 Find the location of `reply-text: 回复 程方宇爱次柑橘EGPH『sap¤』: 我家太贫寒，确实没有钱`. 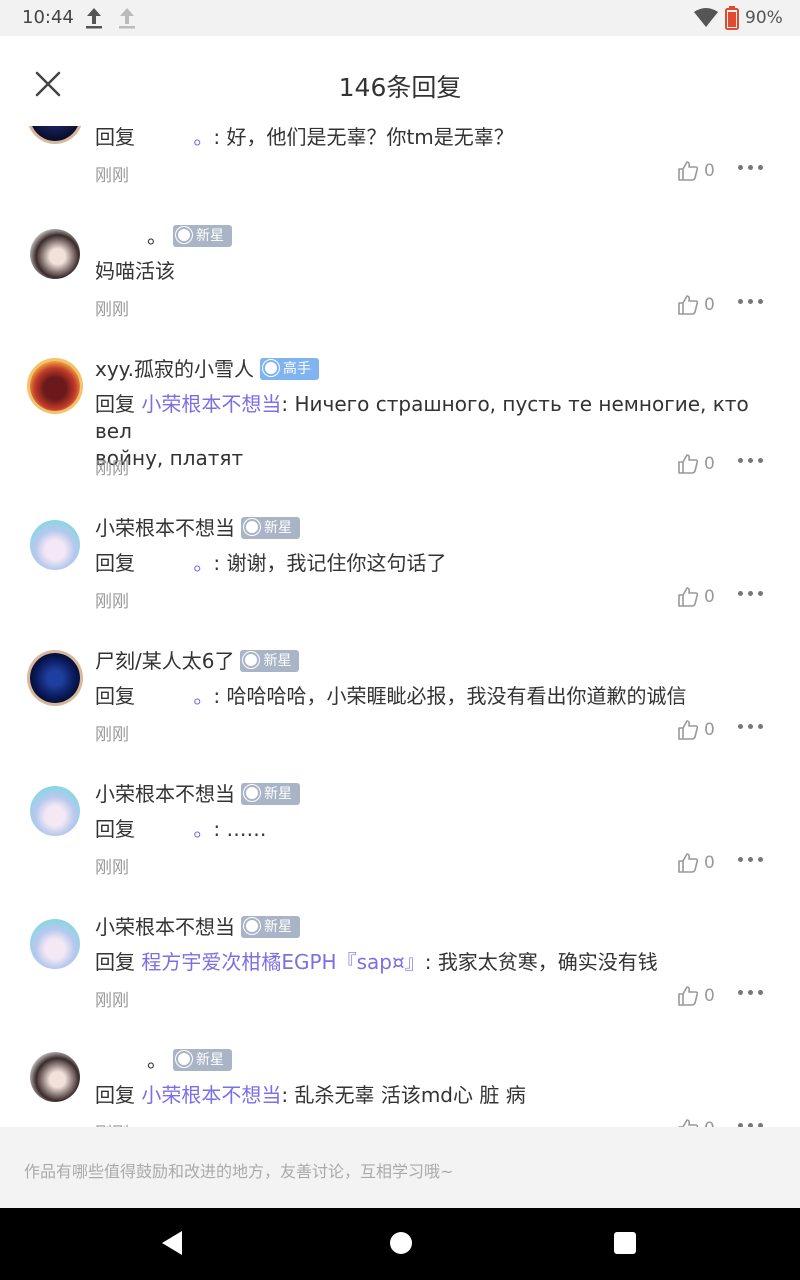

reply-text: 回复 程方宇爱次柑橘EGPH『sap¤』: 我家太贫寒，确实没有钱 is located at coordinates (435, 962).